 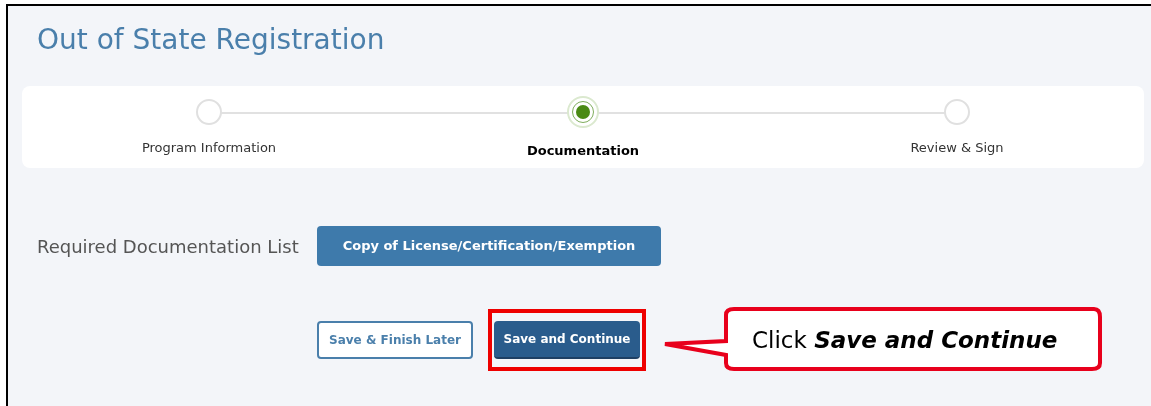 I want to click on document-button: Copy of License/Certification/Exemption, so click(x=489, y=246).